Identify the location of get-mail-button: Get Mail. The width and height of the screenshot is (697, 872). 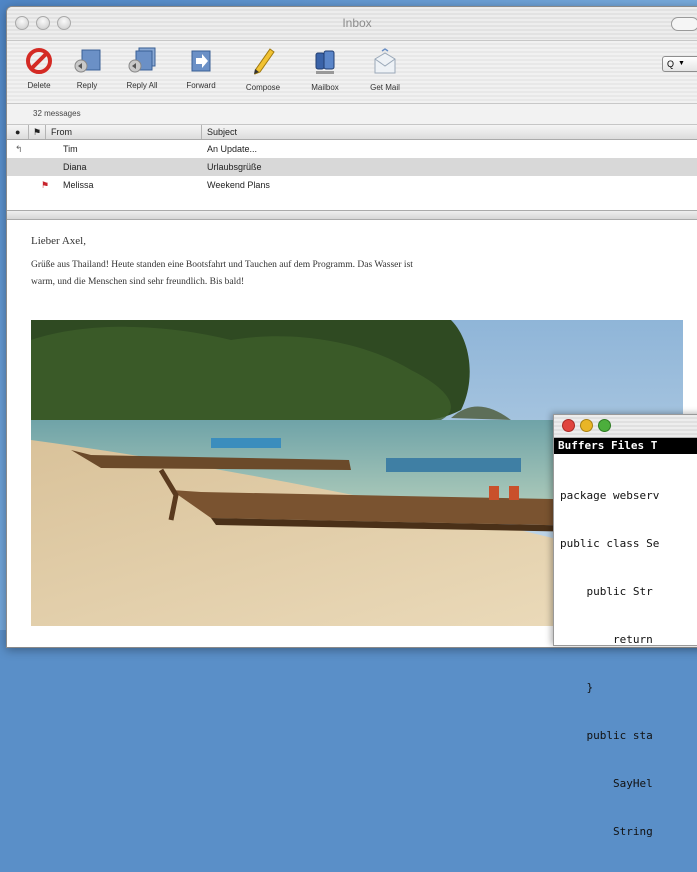
(385, 69).